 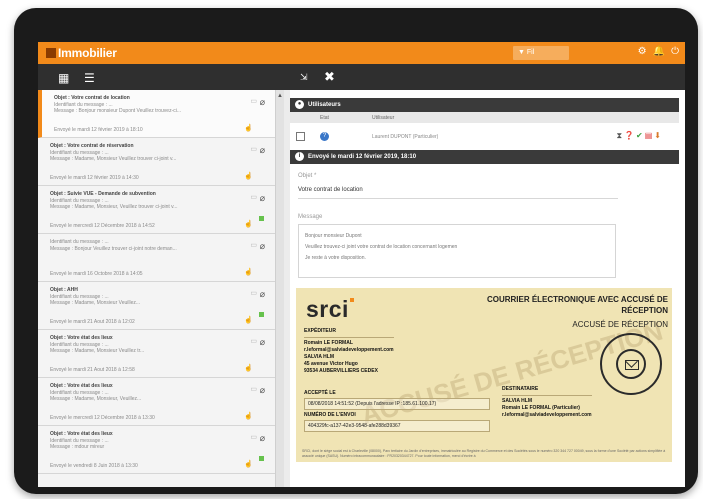 I want to click on message-date: Envoyé le mardi 21 Aout 2018 à 12:02, so click(x=92, y=321).